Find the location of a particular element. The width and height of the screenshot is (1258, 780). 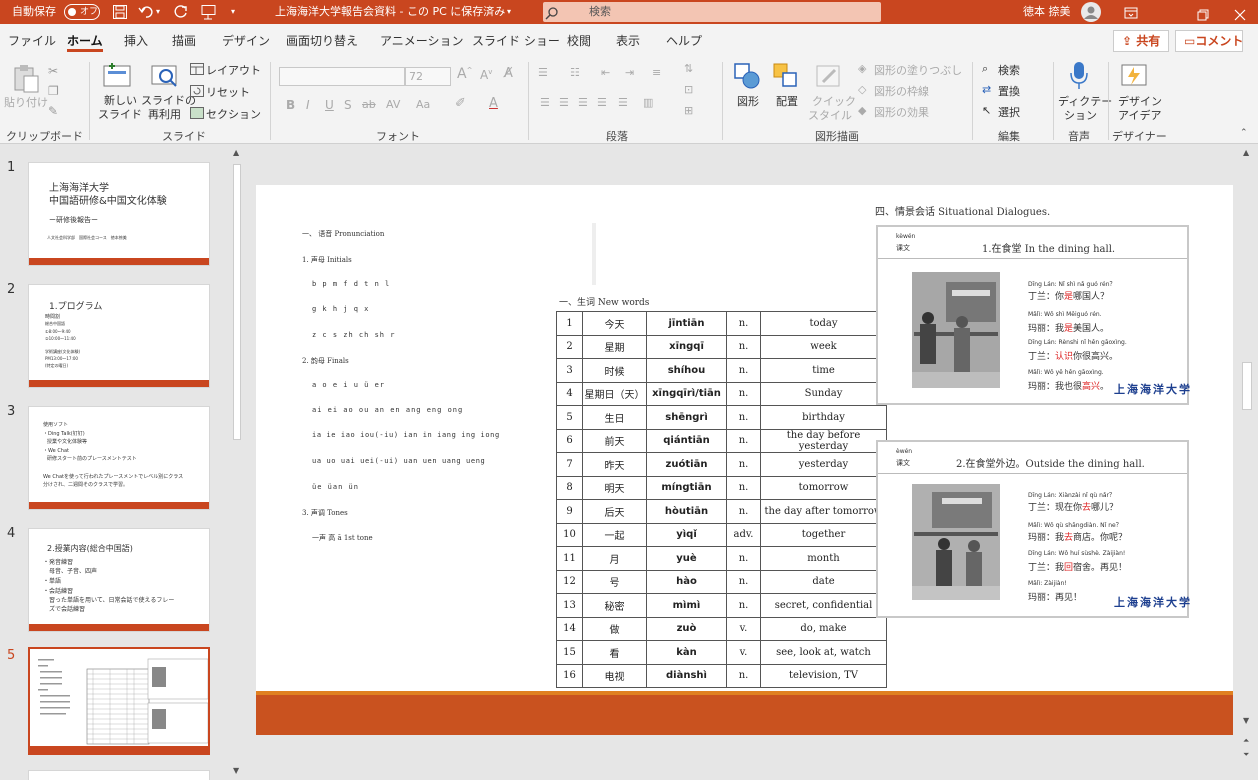

grow-font-icon: A^ is located at coordinates (464, 74).